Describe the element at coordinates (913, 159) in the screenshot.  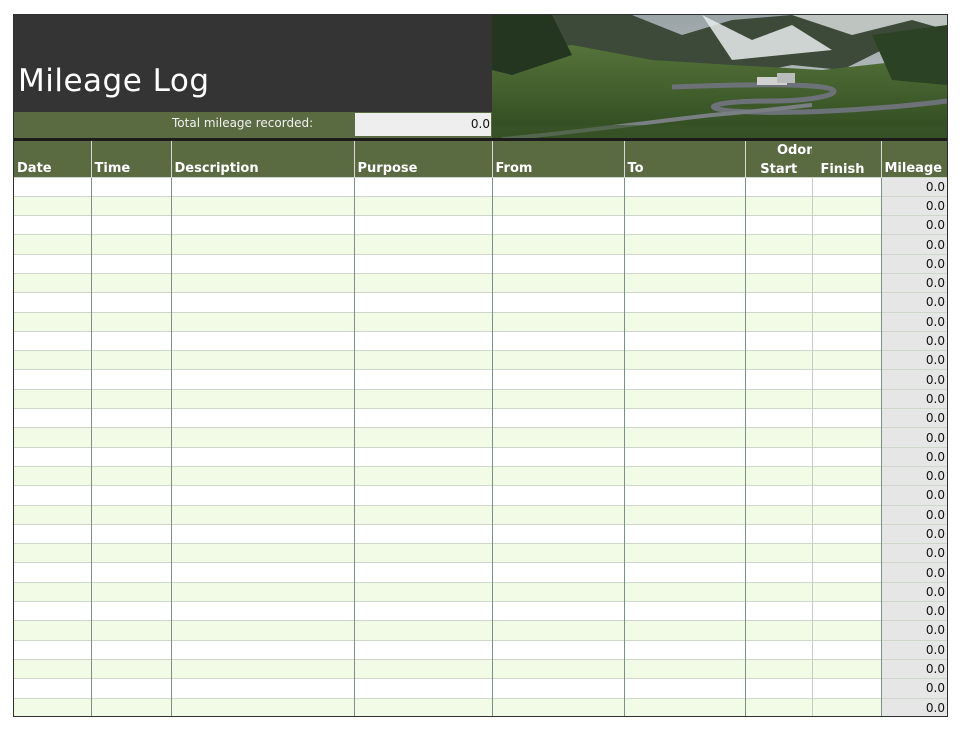
I see `column-header-mileage: Mileage` at that location.